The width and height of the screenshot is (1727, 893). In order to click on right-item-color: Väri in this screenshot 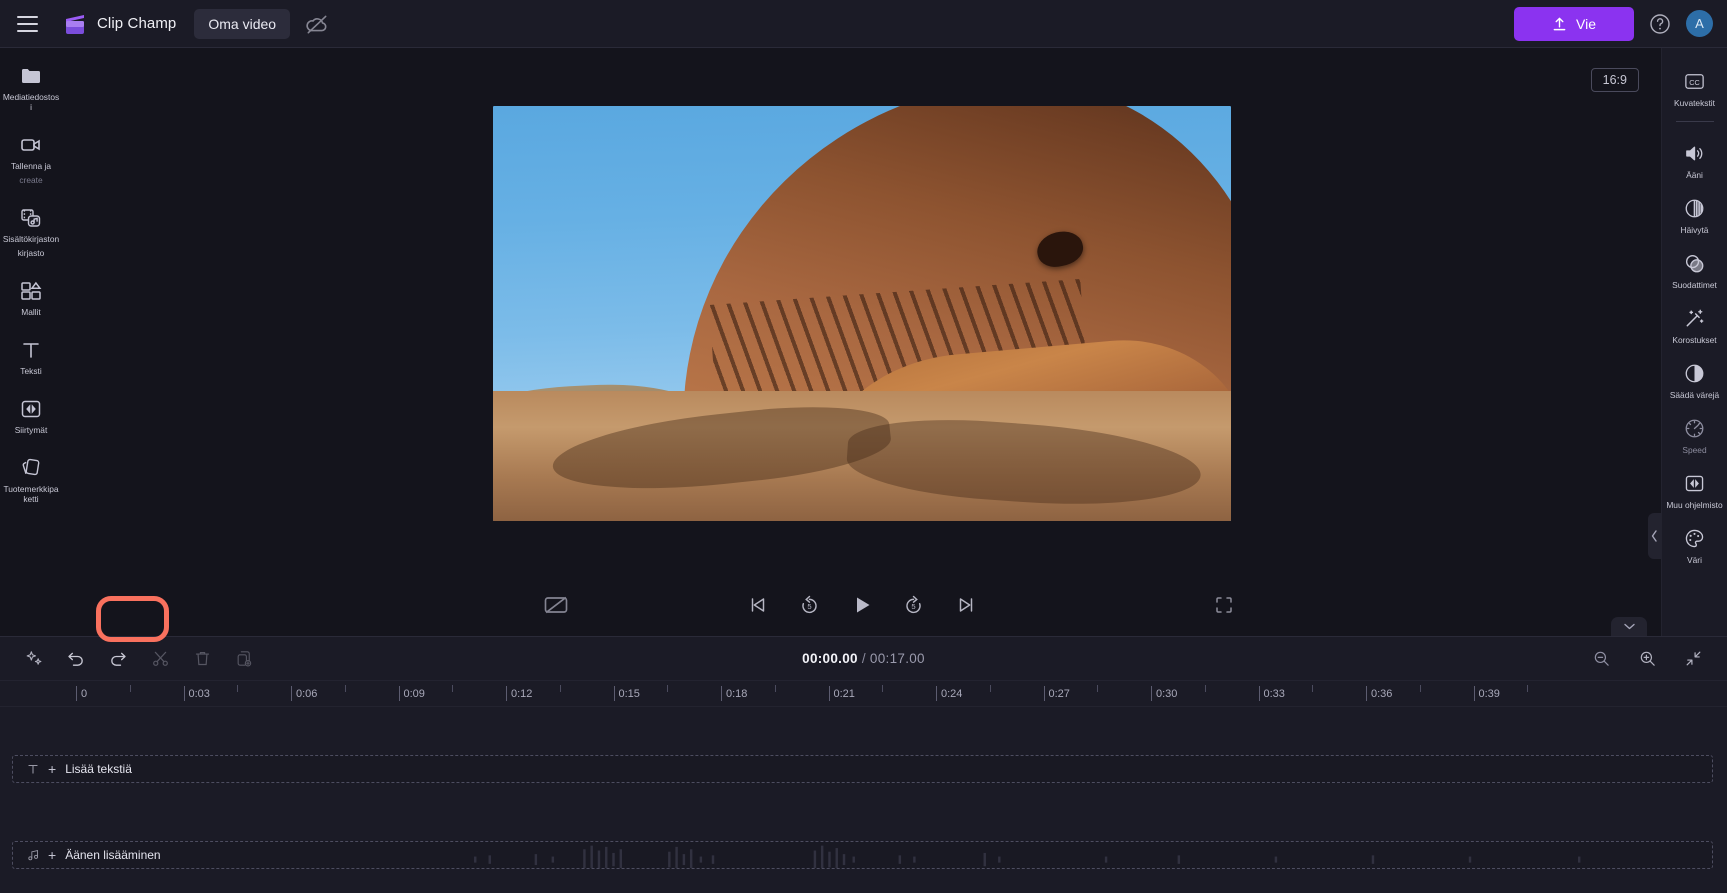, I will do `click(1695, 544)`.